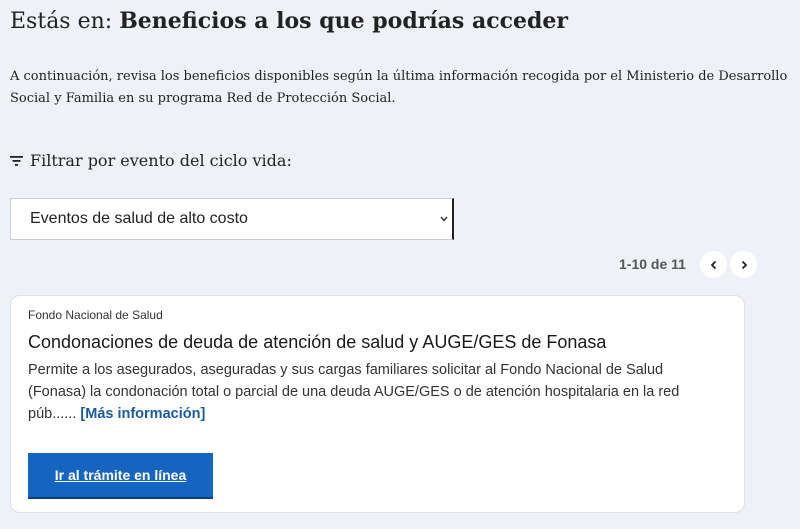  I want to click on chevron-left-icon, so click(713, 264).